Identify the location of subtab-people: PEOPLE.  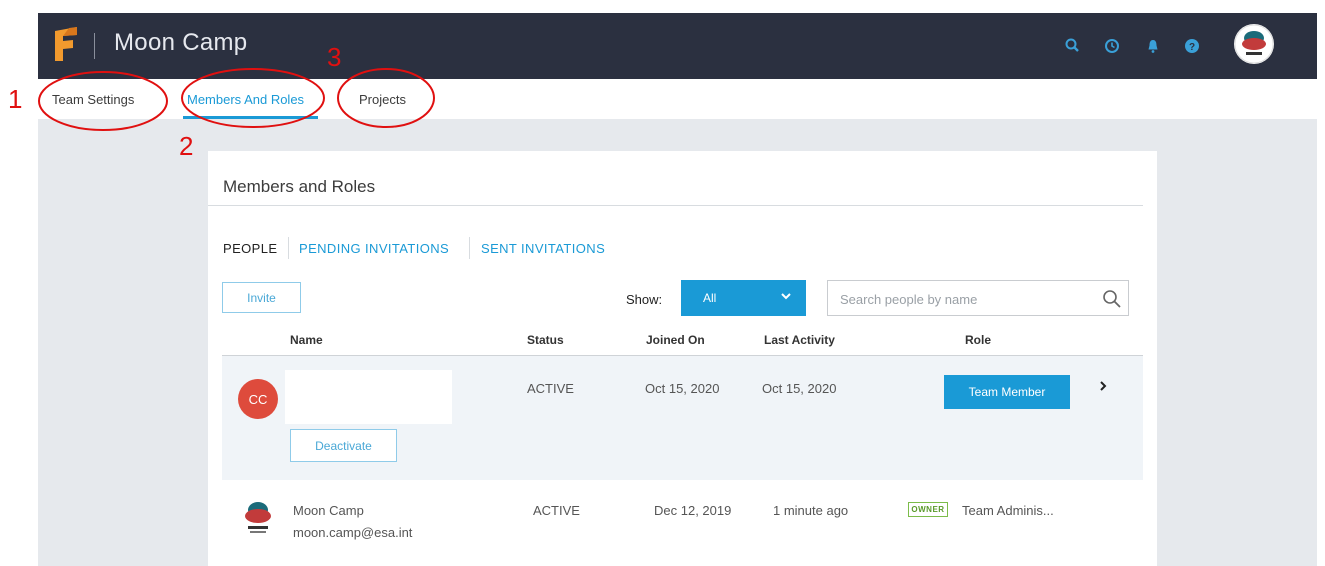
(250, 248).